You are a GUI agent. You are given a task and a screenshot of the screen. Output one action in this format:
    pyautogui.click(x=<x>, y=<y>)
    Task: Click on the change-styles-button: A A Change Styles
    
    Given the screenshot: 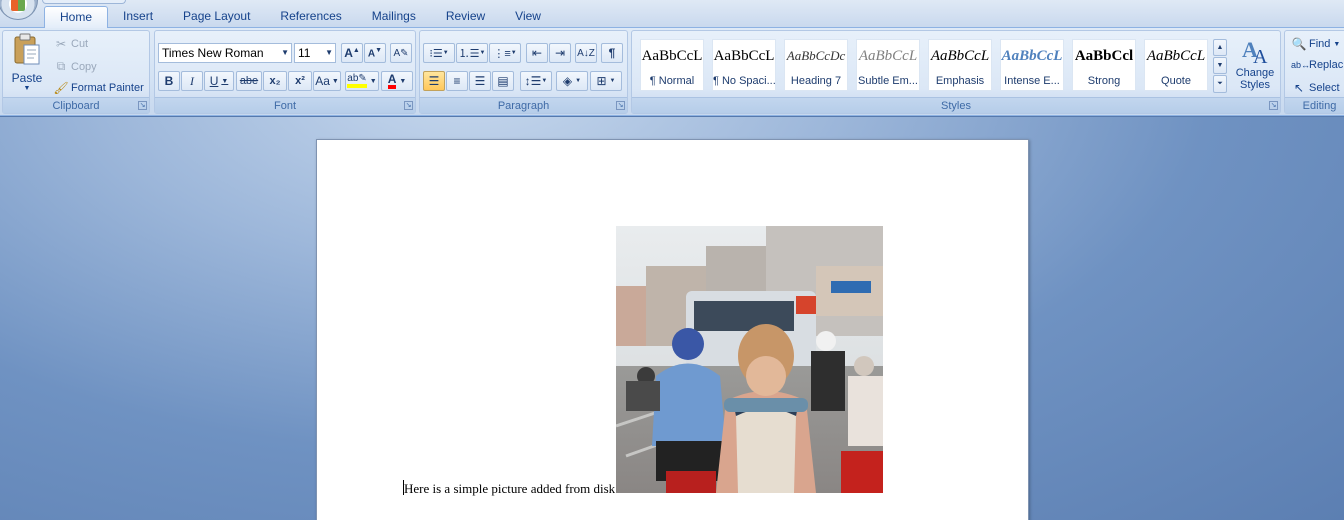 What is the action you would take?
    pyautogui.click(x=1255, y=66)
    